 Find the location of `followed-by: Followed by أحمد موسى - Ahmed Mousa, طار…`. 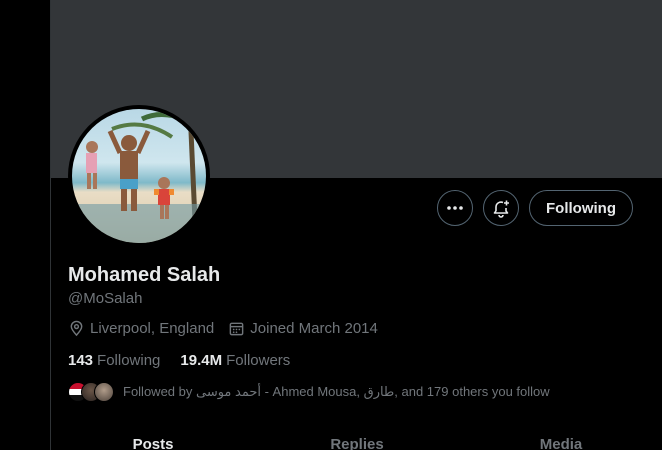

followed-by: Followed by أحمد موسى - Ahmed Mousa, طار… is located at coordinates (309, 392).